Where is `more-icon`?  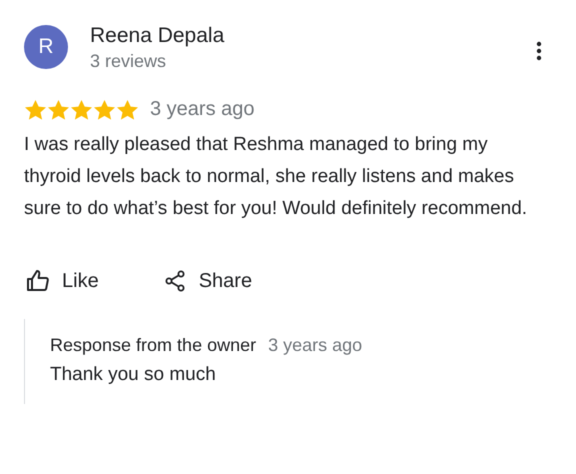 more-icon is located at coordinates (539, 51).